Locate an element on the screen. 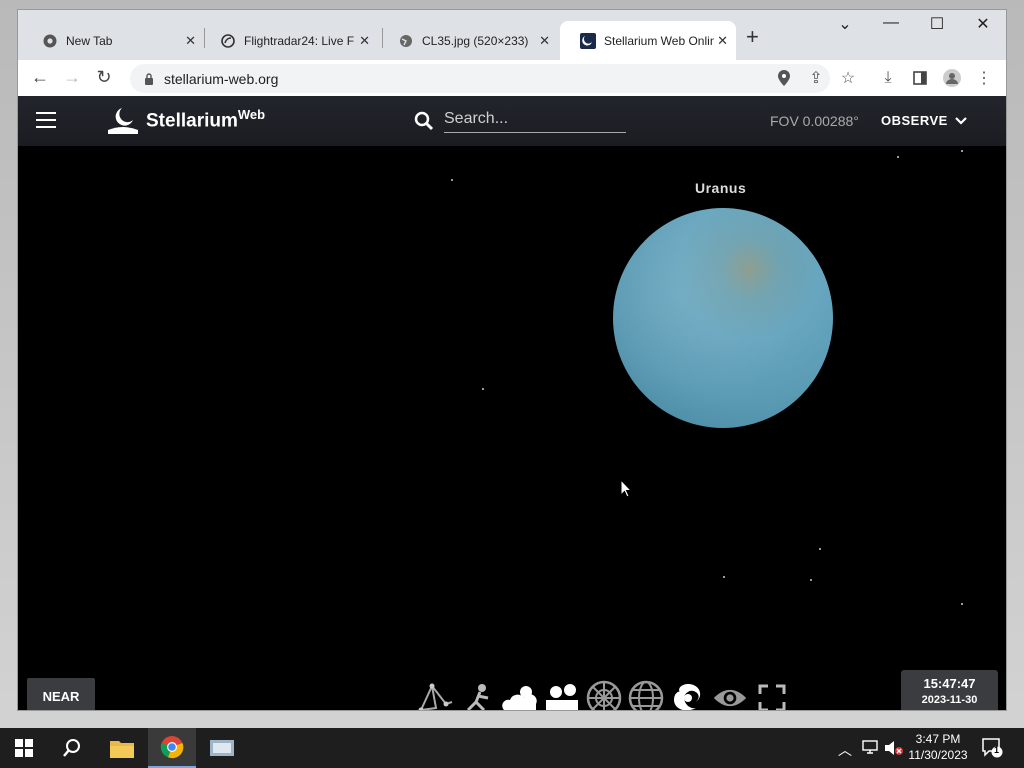 The width and height of the screenshot is (1024, 768). landscape-icon is located at coordinates (562, 695).